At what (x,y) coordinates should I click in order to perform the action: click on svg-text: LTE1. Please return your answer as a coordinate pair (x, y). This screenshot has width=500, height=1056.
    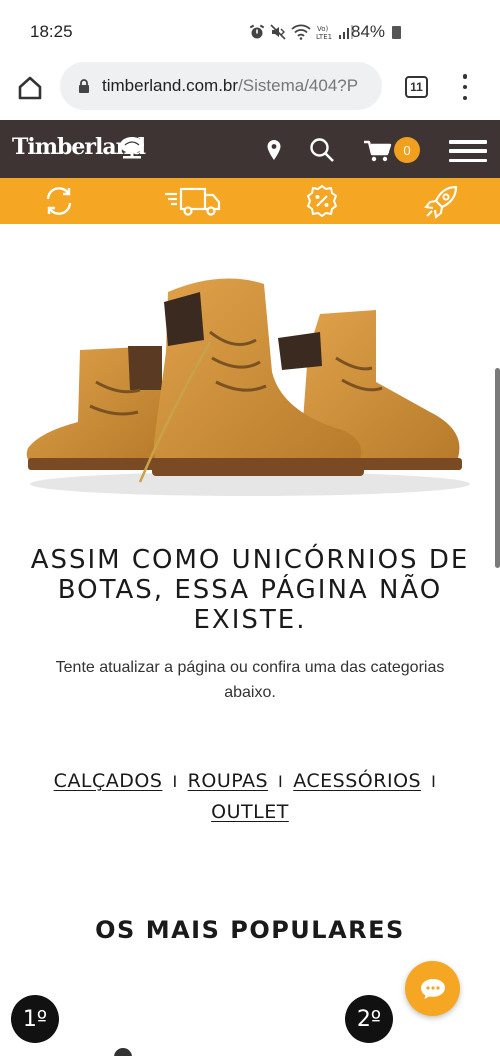
    Looking at the image, I should click on (324, 36).